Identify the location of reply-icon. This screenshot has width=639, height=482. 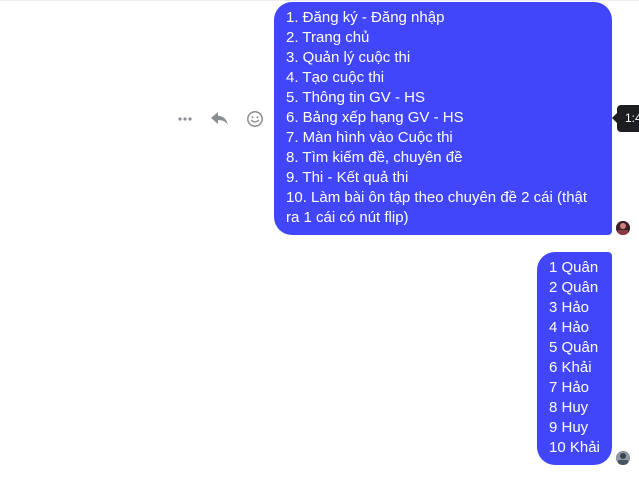
(219, 118).